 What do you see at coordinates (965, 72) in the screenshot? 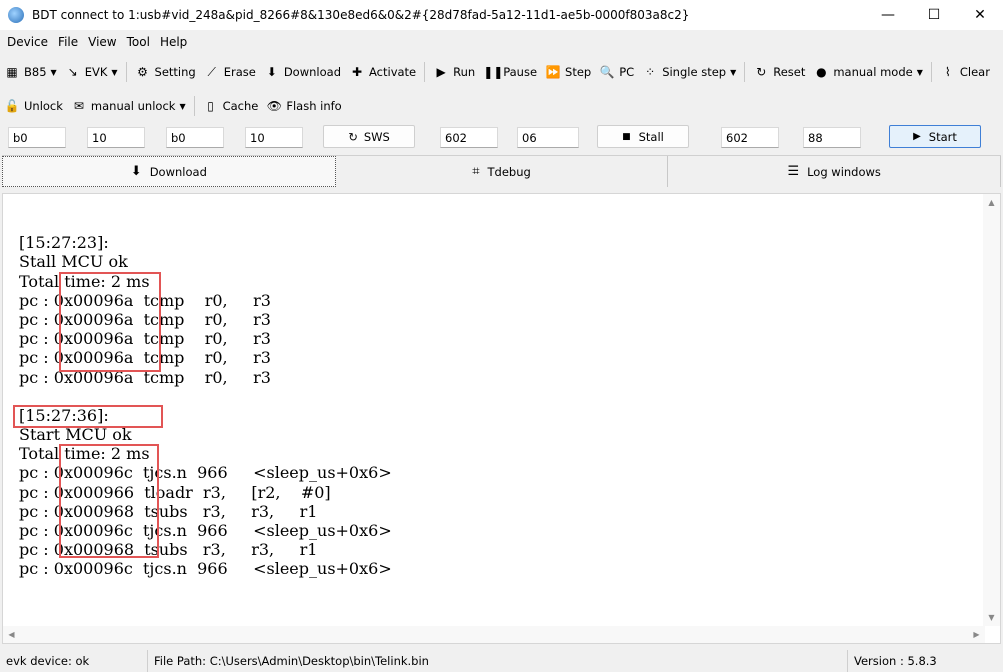
I see `clear-button: ⌇ Clear` at bounding box center [965, 72].